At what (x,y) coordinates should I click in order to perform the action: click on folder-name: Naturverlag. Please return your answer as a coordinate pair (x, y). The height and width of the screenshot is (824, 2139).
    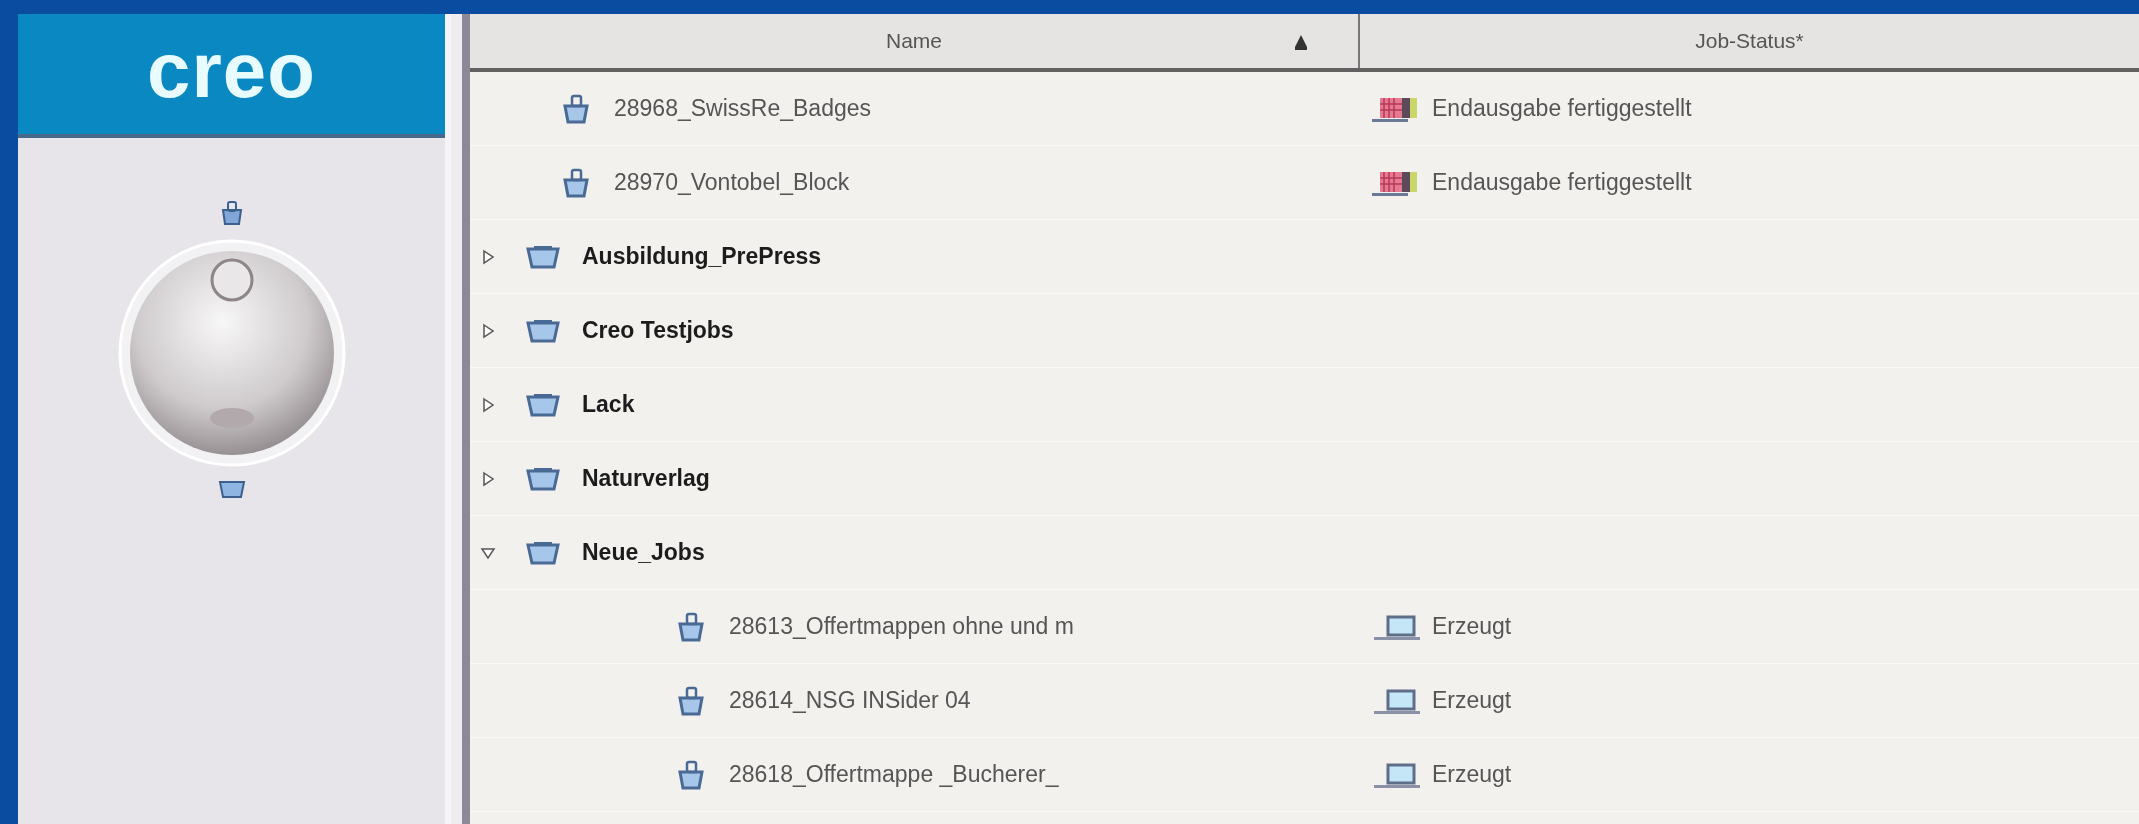
    Looking at the image, I should click on (646, 478).